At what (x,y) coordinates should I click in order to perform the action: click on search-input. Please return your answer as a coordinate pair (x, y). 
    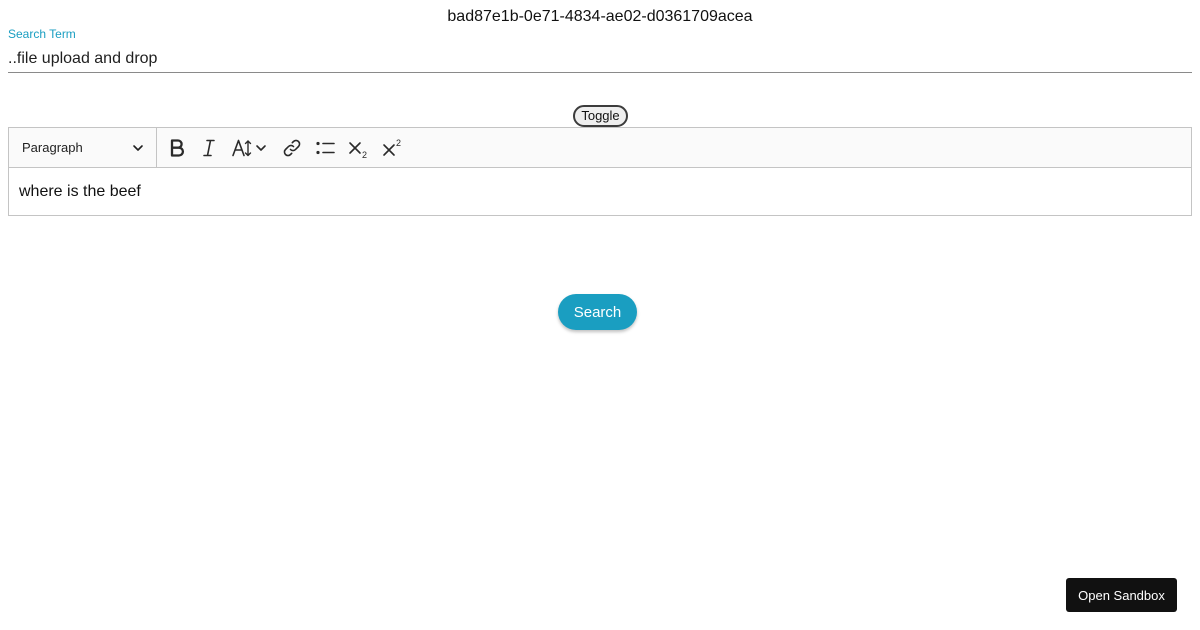
    Looking at the image, I should click on (600, 59).